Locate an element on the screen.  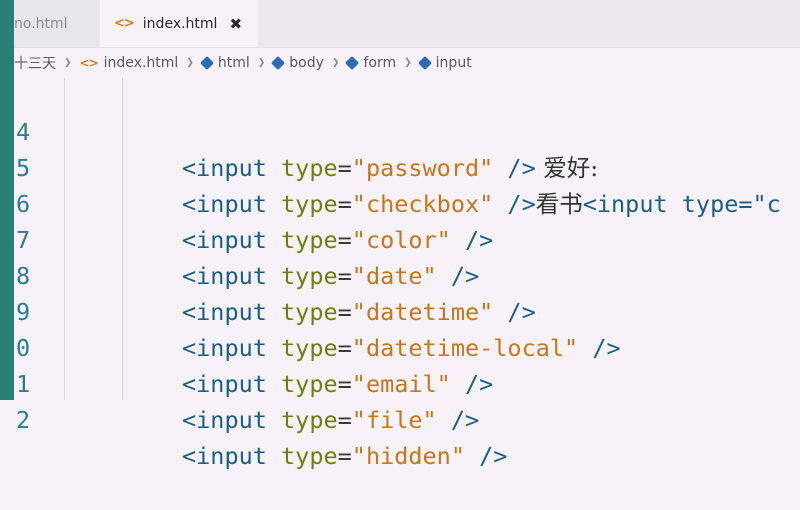
indent-guide is located at coordinates (122, 239).